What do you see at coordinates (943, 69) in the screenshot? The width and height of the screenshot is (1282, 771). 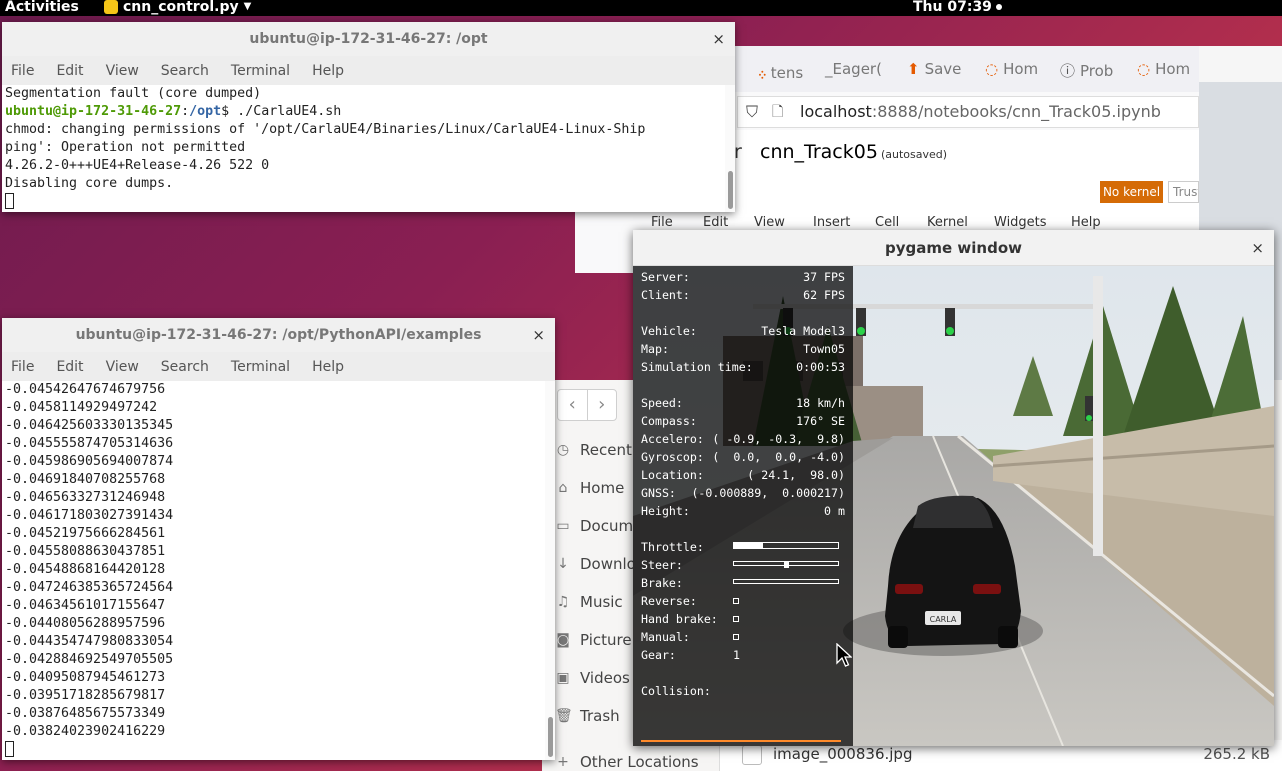 I see `tab-label: Save` at bounding box center [943, 69].